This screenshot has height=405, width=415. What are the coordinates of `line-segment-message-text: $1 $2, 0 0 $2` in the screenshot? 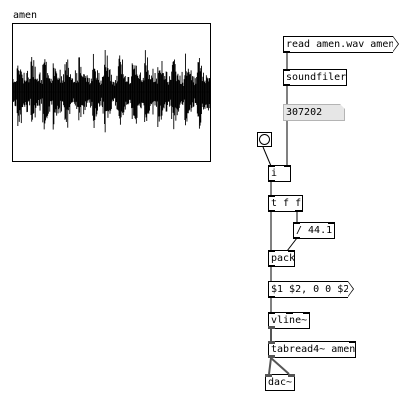 It's located at (310, 289).